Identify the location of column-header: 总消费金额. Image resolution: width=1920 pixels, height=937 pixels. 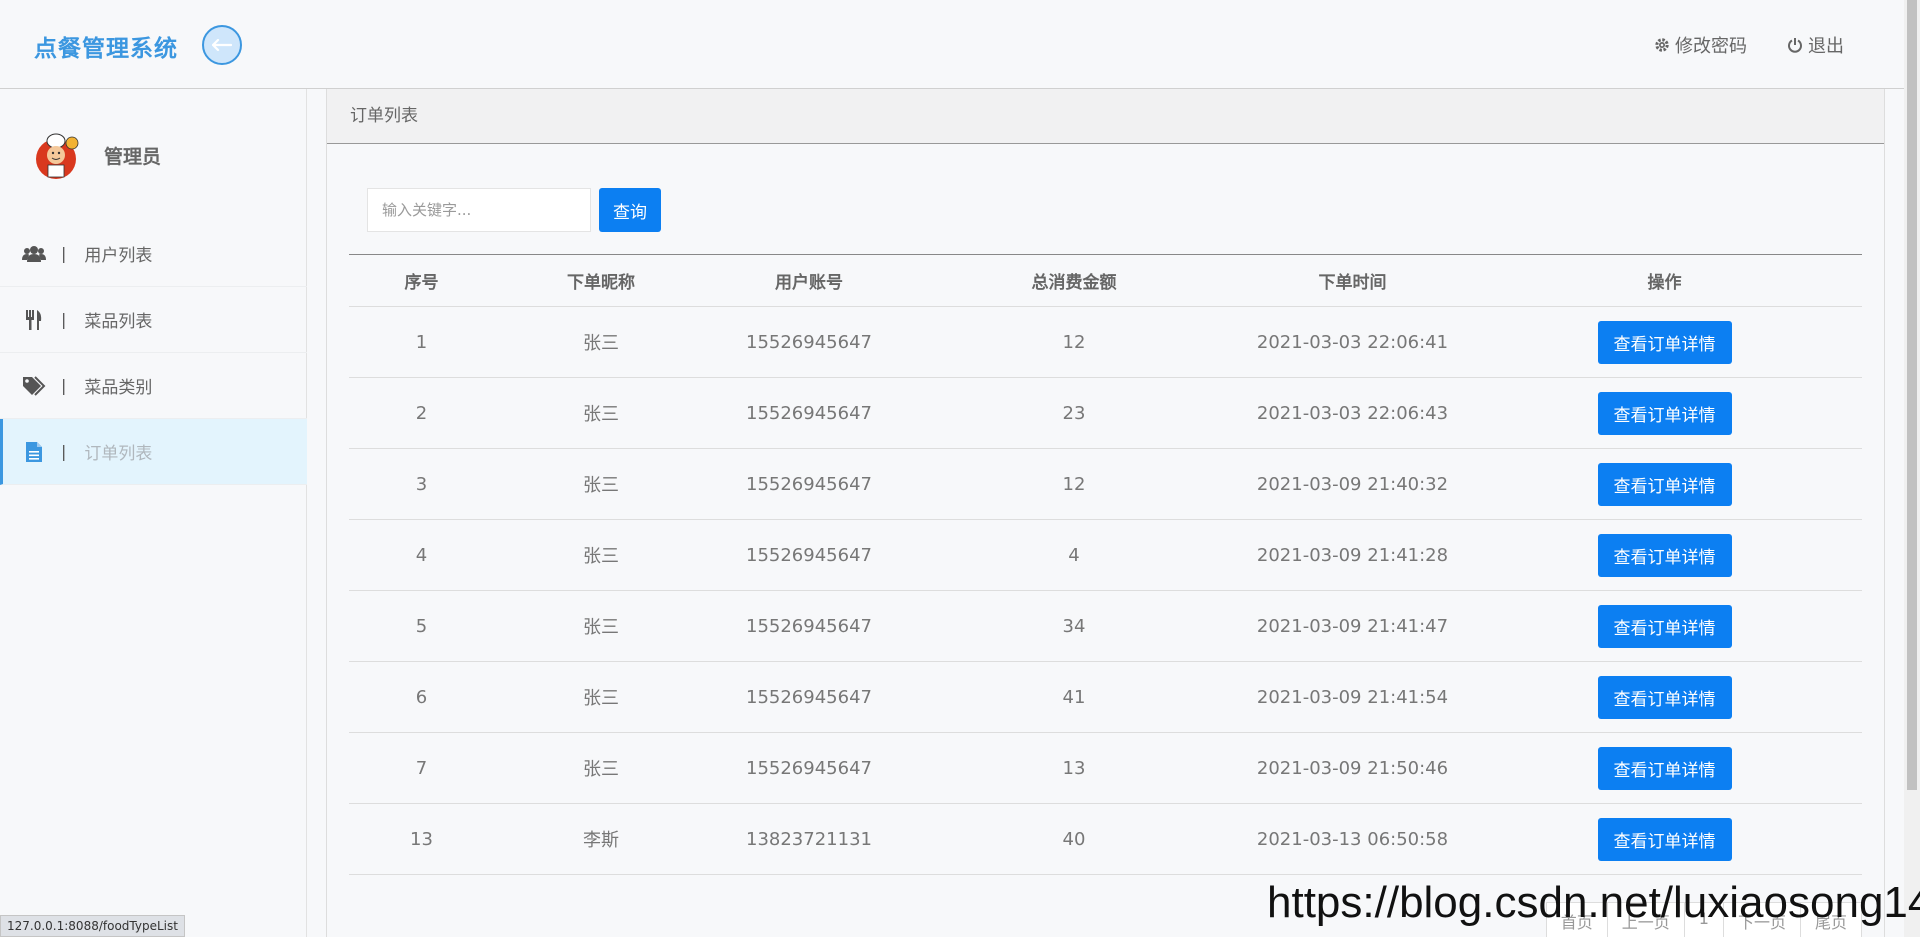
(1074, 280).